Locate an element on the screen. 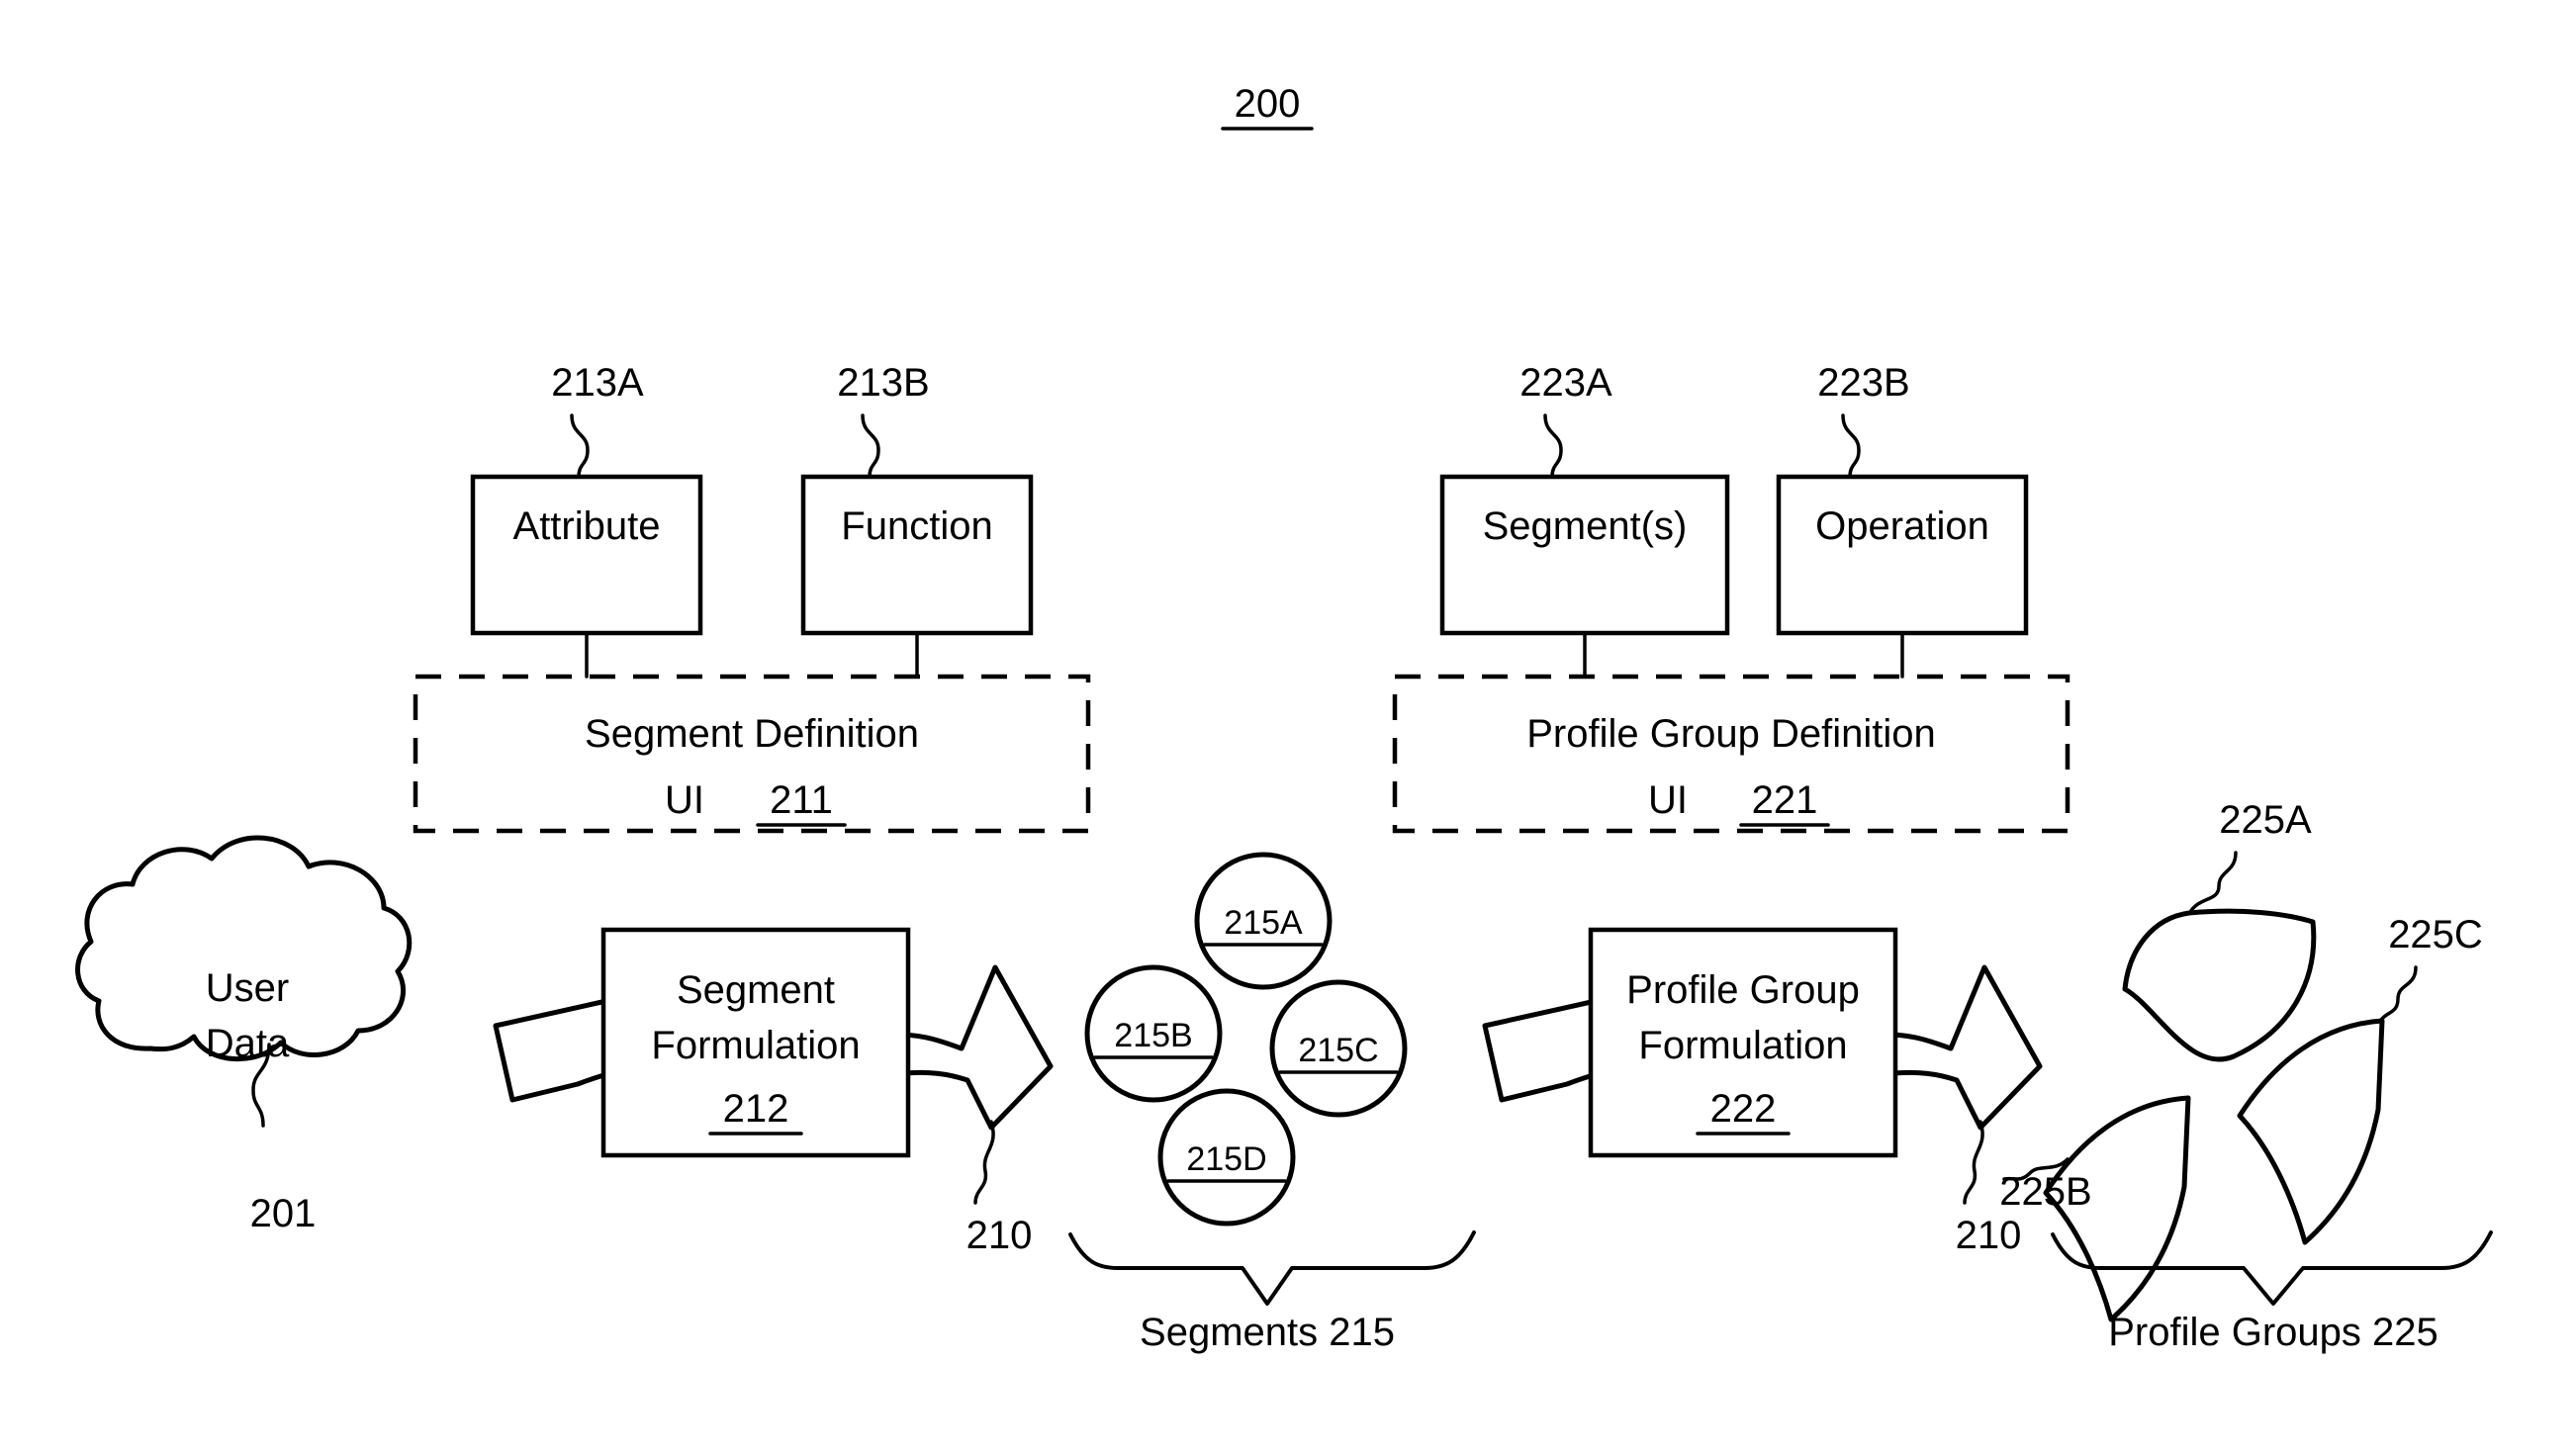 The height and width of the screenshot is (1455, 2576). segment-circle-215a: 215A is located at coordinates (1263, 921).